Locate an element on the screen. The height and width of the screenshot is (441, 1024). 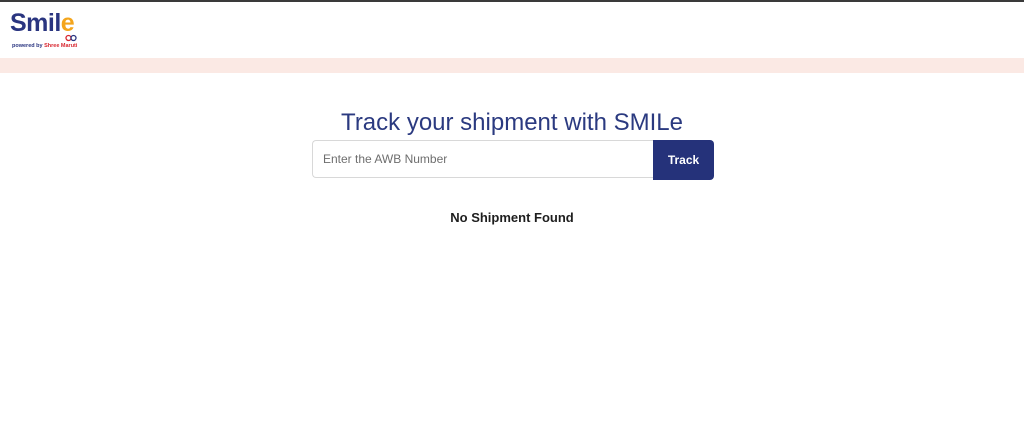
logo-tagline-prefix: powered by is located at coordinates (27, 46).